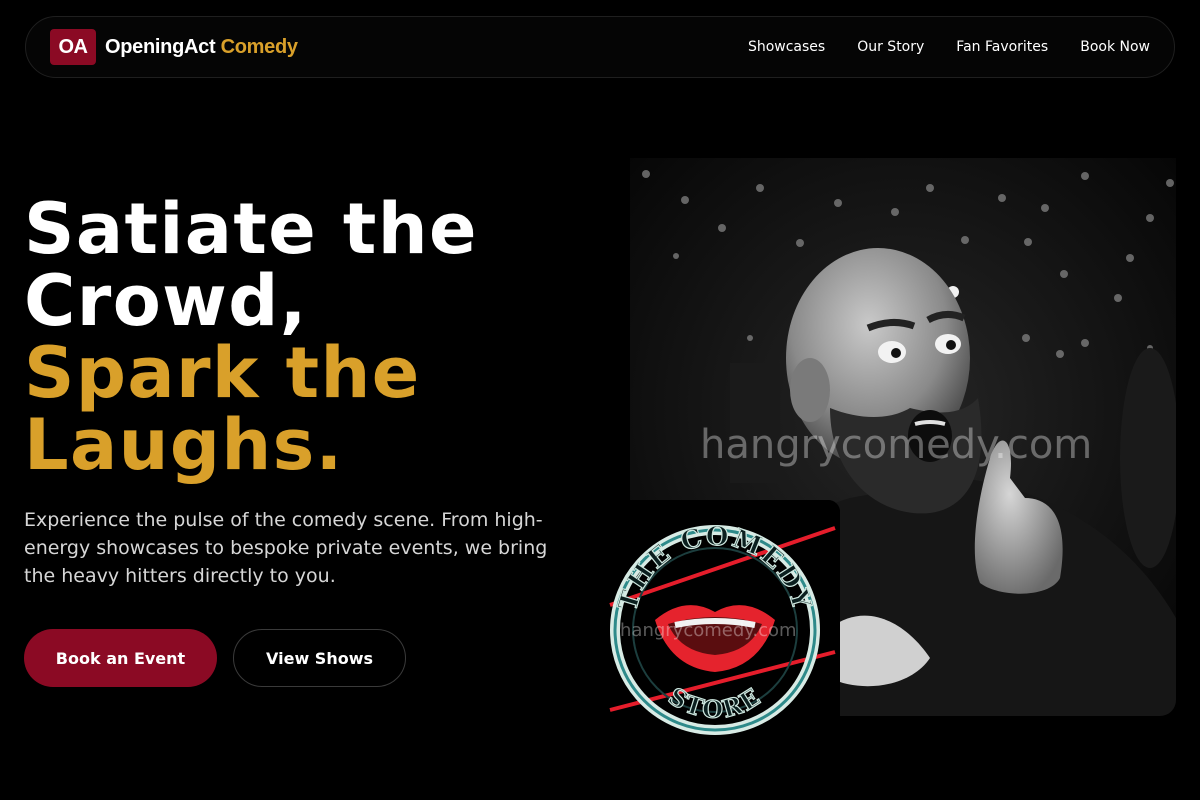 This screenshot has height=800, width=1200. Describe the element at coordinates (73, 47) in the screenshot. I see `logo-mark: OA` at that location.